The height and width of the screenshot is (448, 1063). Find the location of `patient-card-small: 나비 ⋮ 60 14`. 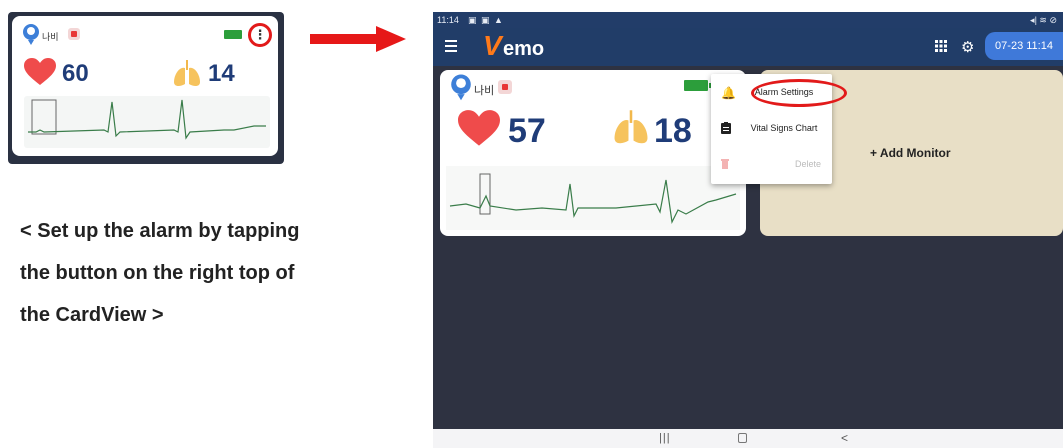

patient-card-small: 나비 ⋮ 60 14 is located at coordinates (145, 86).